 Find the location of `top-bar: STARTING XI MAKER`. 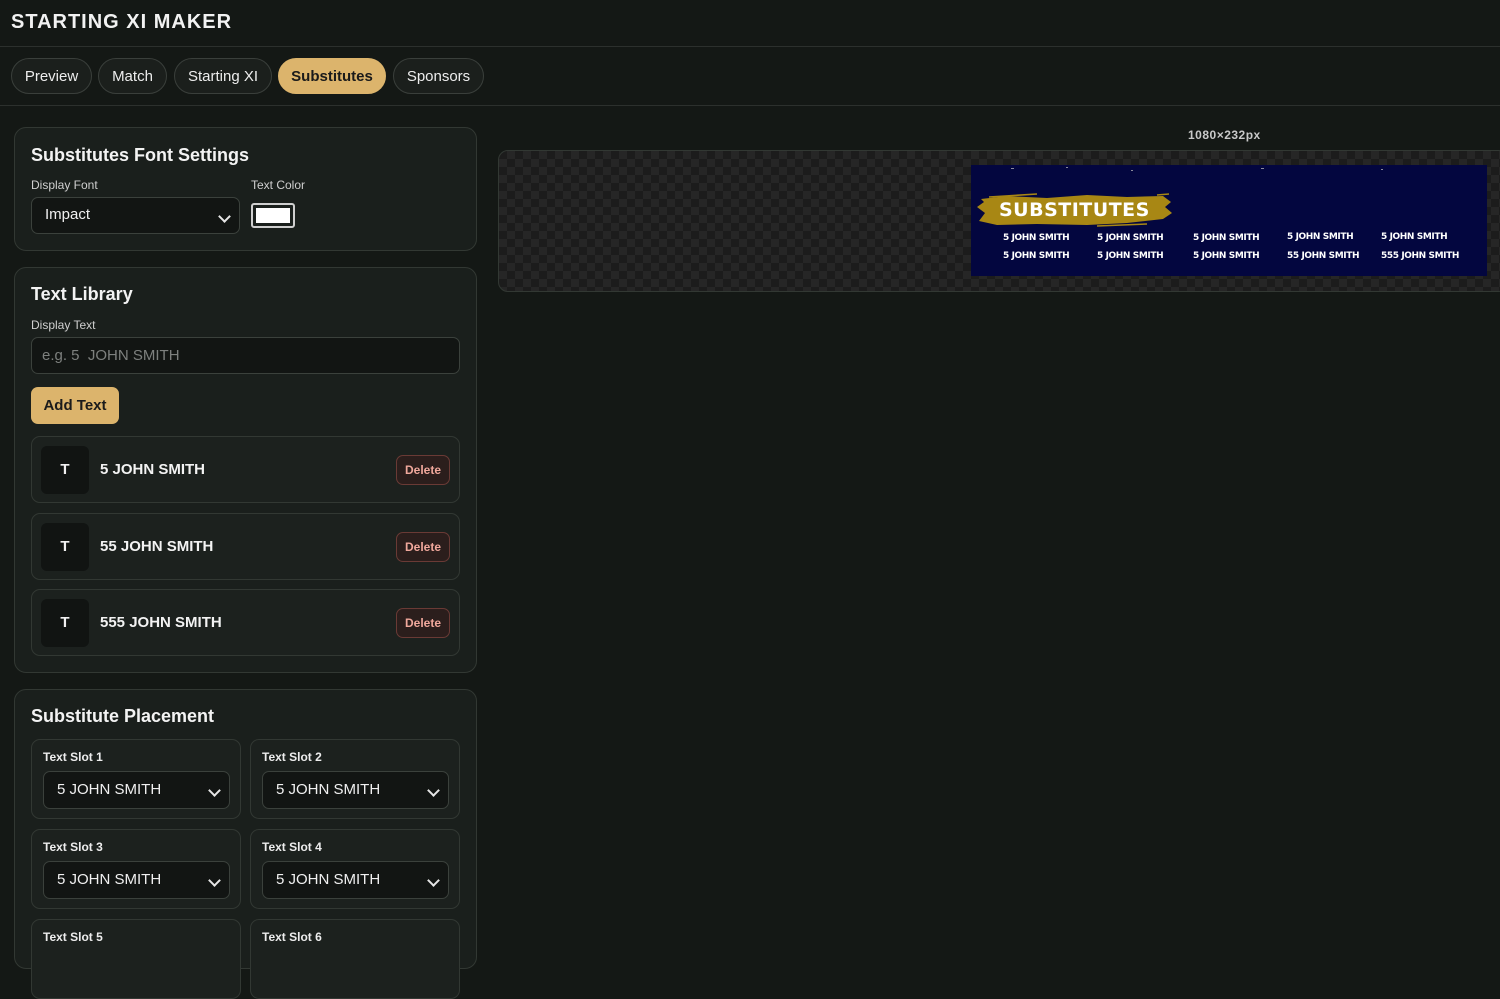

top-bar: STARTING XI MAKER is located at coordinates (750, 23).